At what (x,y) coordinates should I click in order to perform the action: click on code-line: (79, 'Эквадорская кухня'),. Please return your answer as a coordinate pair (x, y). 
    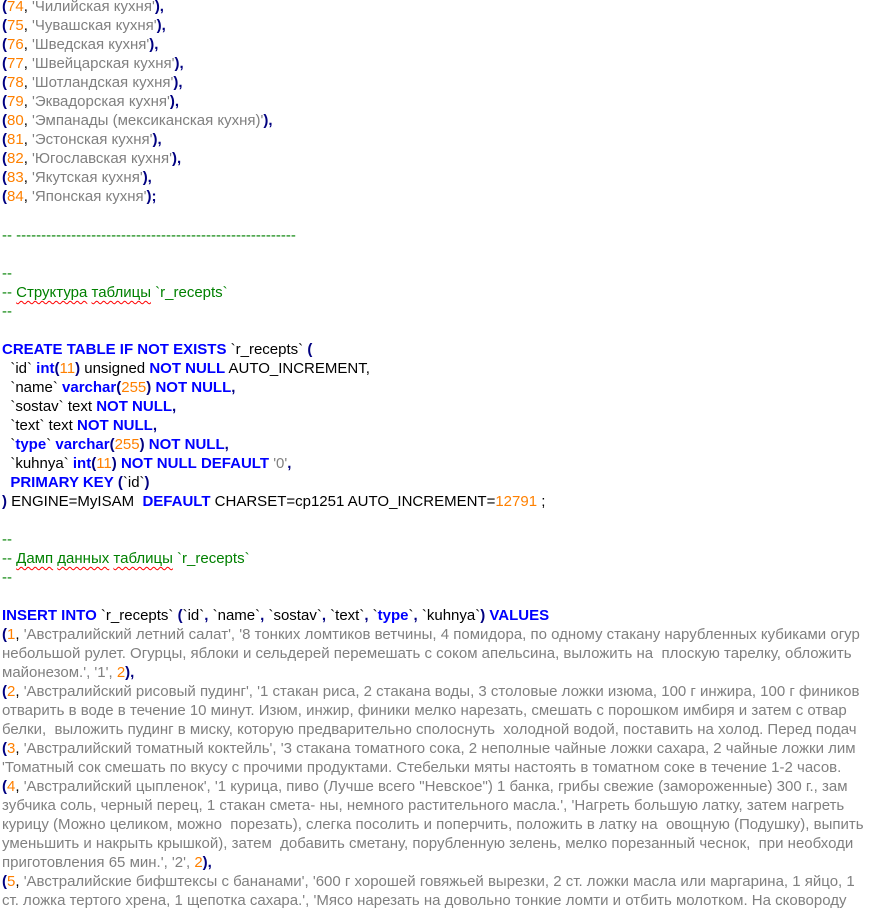
    Looking at the image, I should click on (91, 101).